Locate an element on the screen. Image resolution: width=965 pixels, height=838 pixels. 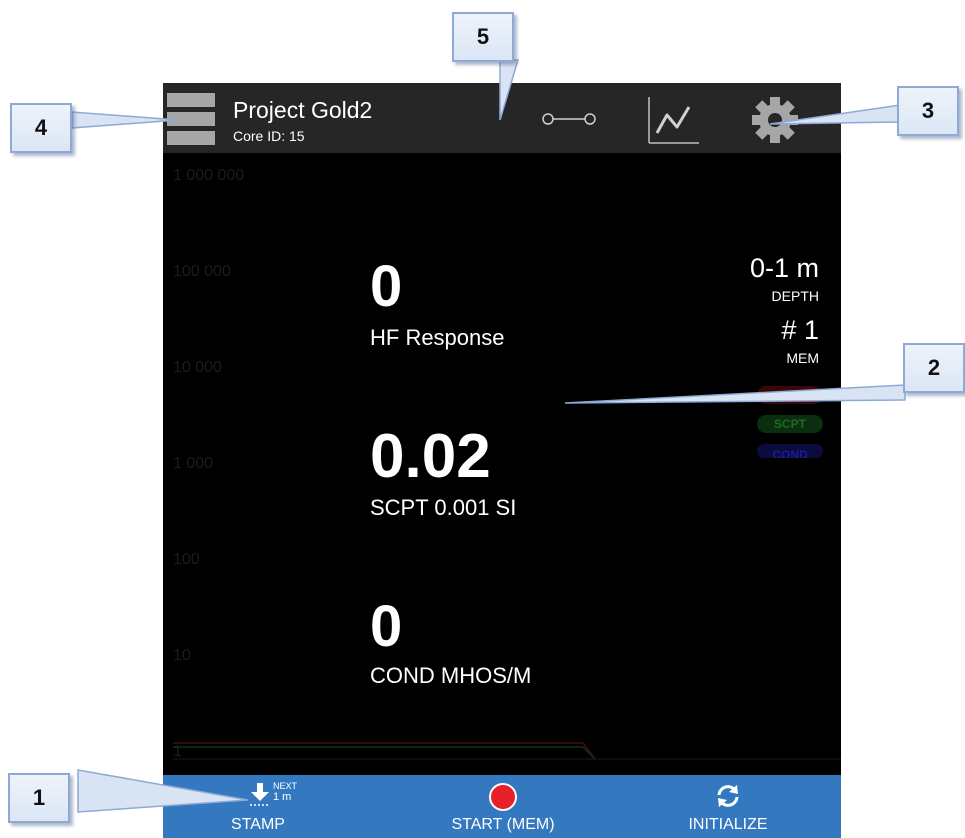
depth-value: 0-1 m is located at coordinates (784, 268).